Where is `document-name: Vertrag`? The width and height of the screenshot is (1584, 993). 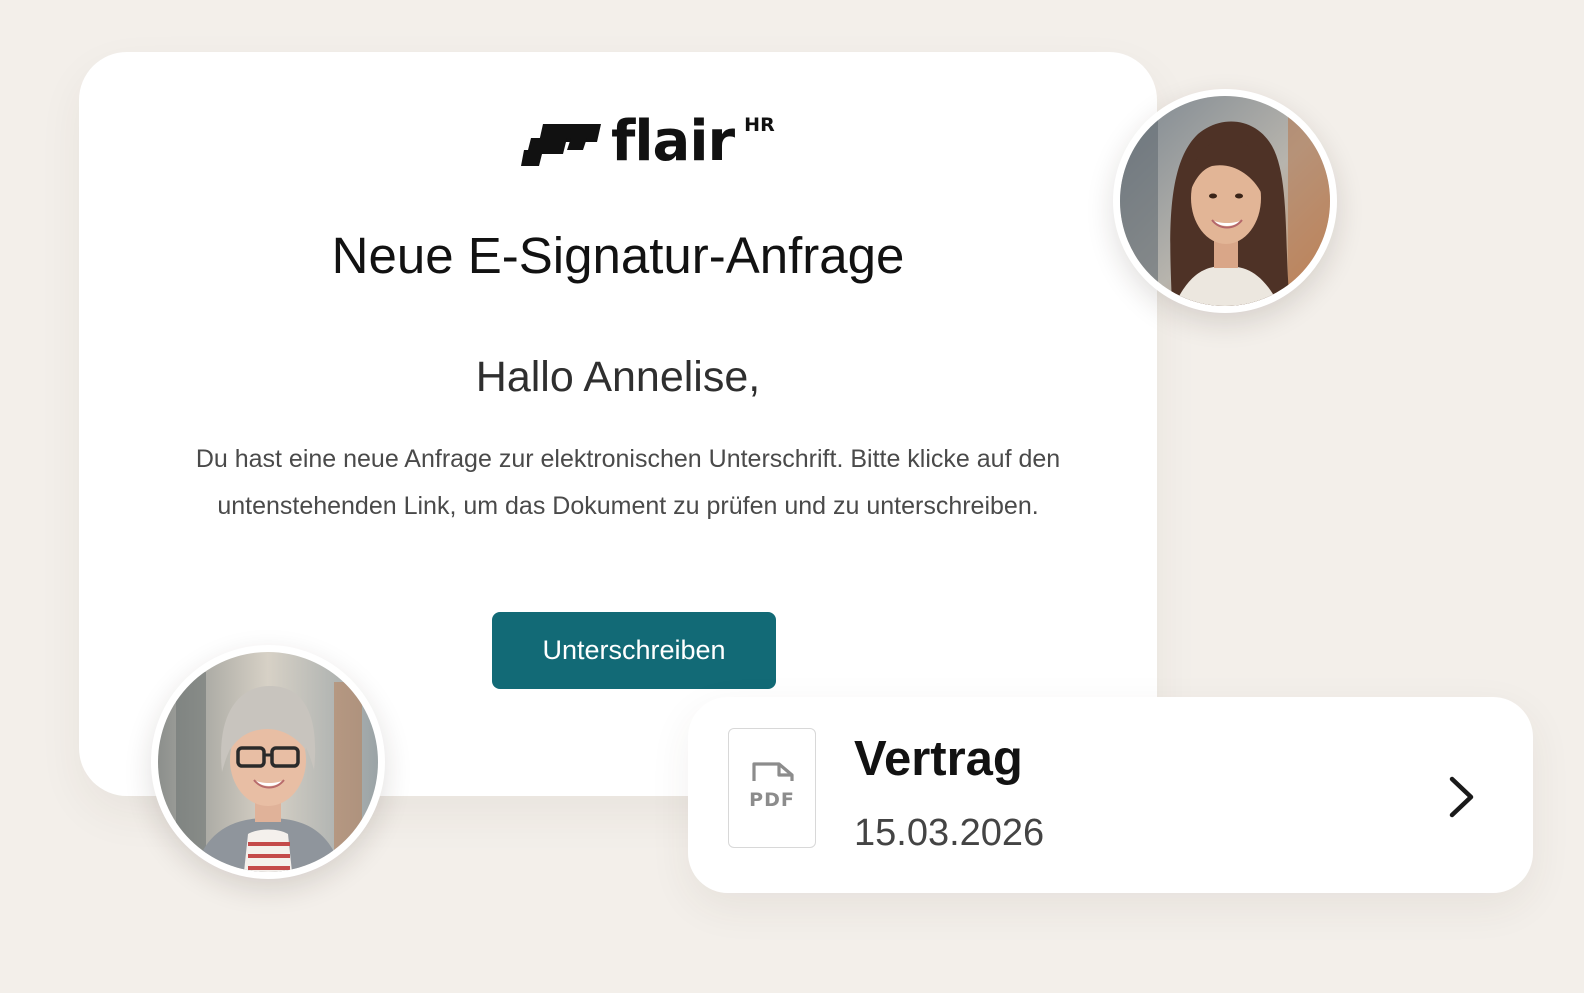 document-name: Vertrag is located at coordinates (938, 759).